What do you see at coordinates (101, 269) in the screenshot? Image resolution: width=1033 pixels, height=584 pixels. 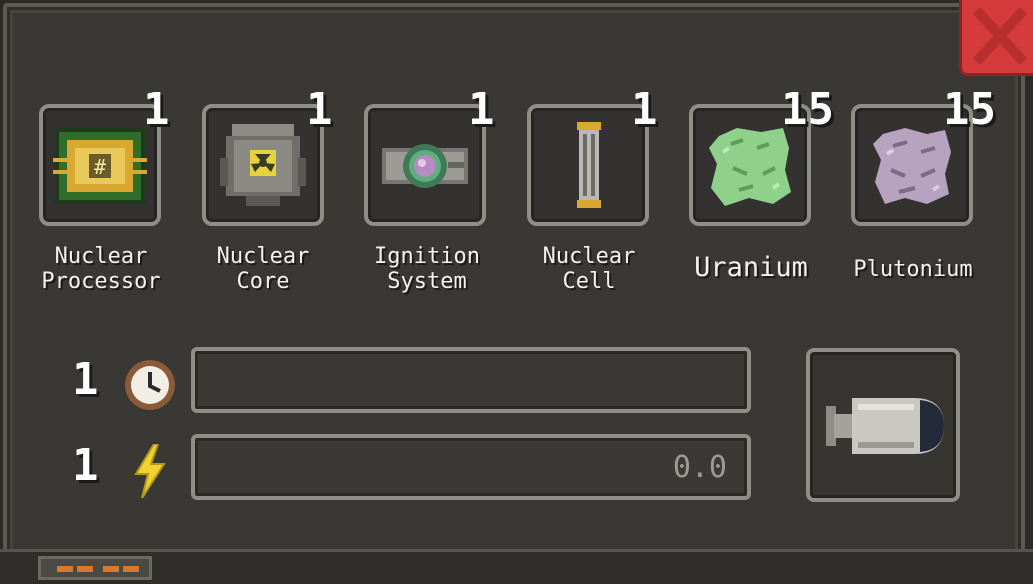 I see `item-label: Nuclear Processor` at bounding box center [101, 269].